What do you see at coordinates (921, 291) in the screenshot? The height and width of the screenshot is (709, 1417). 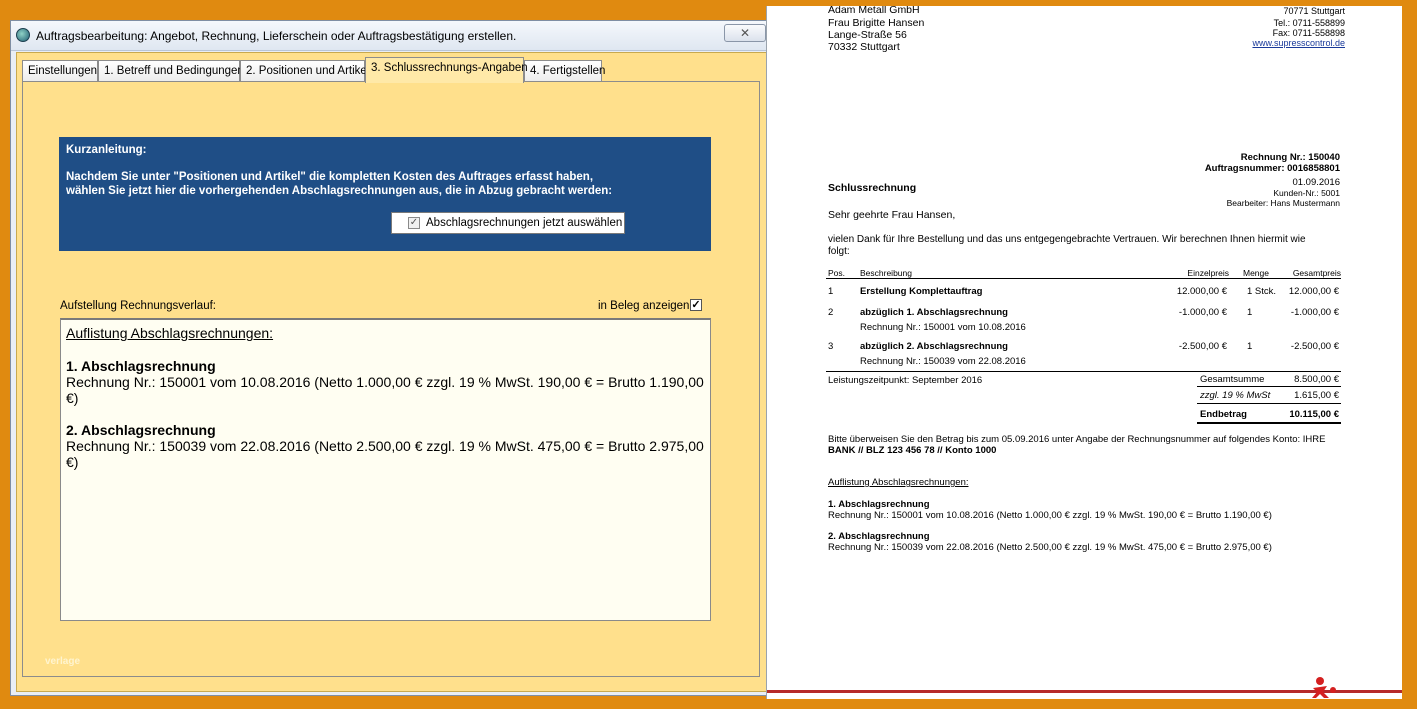 I see `row-1-description: Erstellung Komplettauftrag` at bounding box center [921, 291].